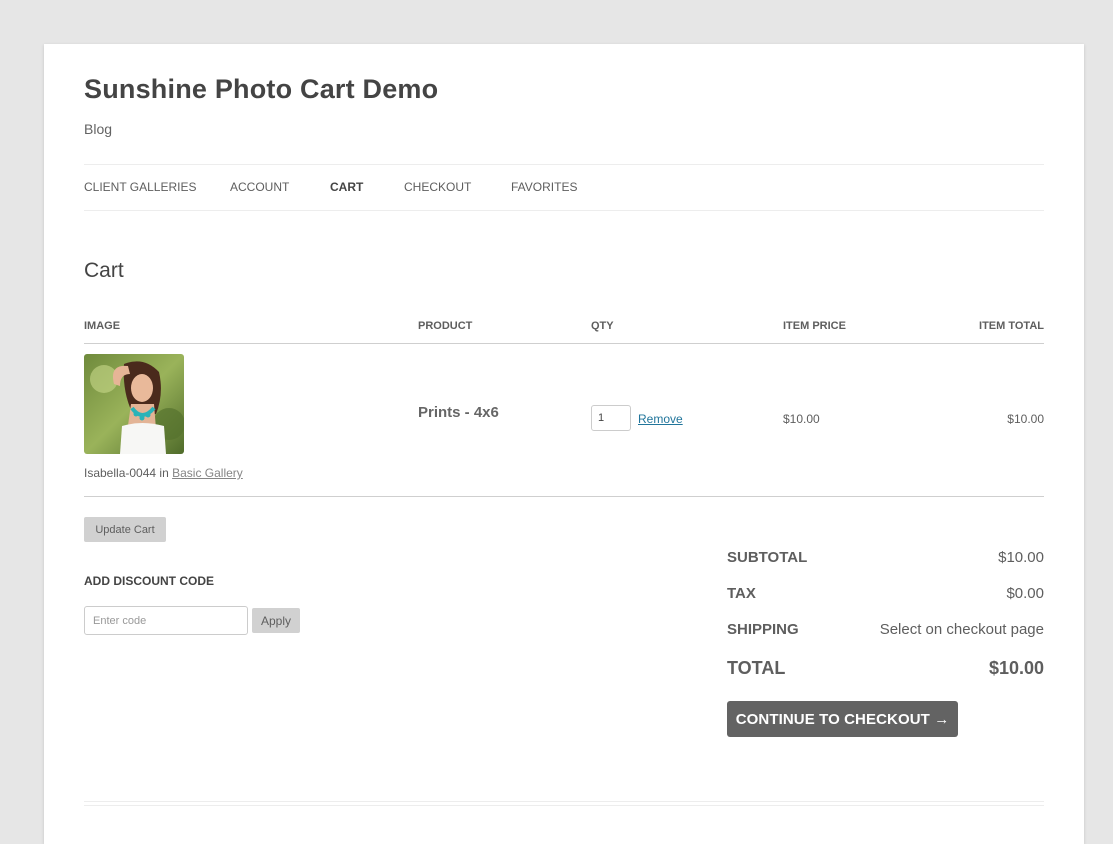 This screenshot has height=844, width=1113. I want to click on discount-code-input, so click(166, 620).